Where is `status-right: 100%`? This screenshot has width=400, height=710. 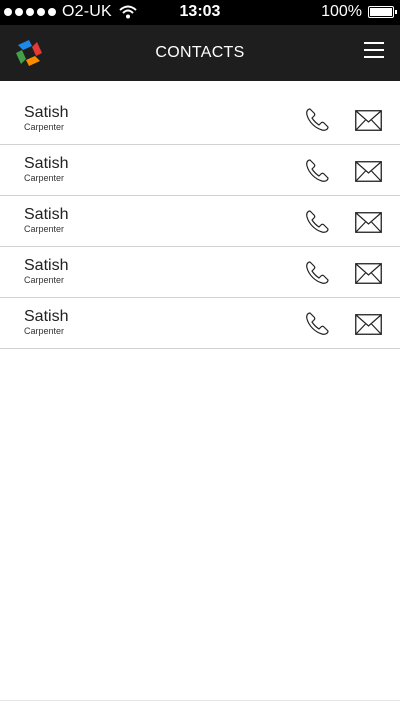 status-right: 100% is located at coordinates (359, 12).